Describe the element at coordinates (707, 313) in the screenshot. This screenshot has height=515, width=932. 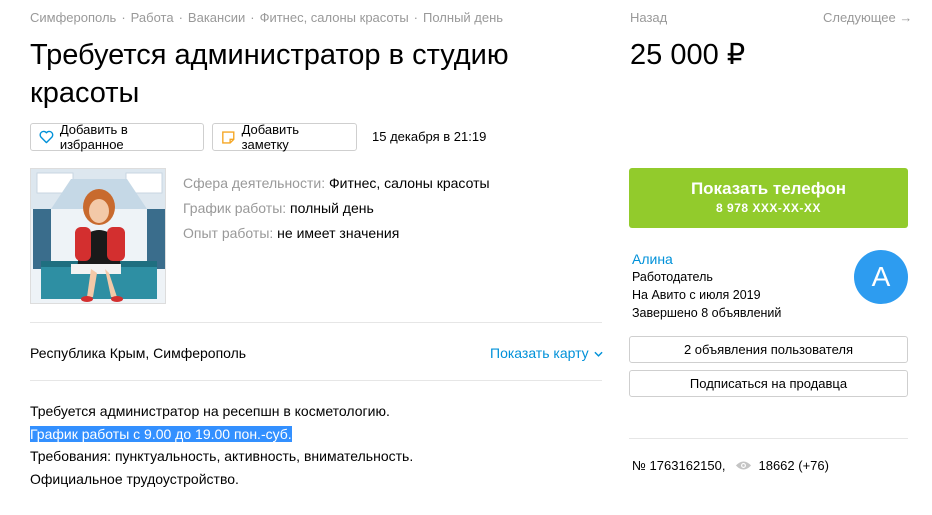
I see `seller-completed: Завершено 8 объявлений` at that location.